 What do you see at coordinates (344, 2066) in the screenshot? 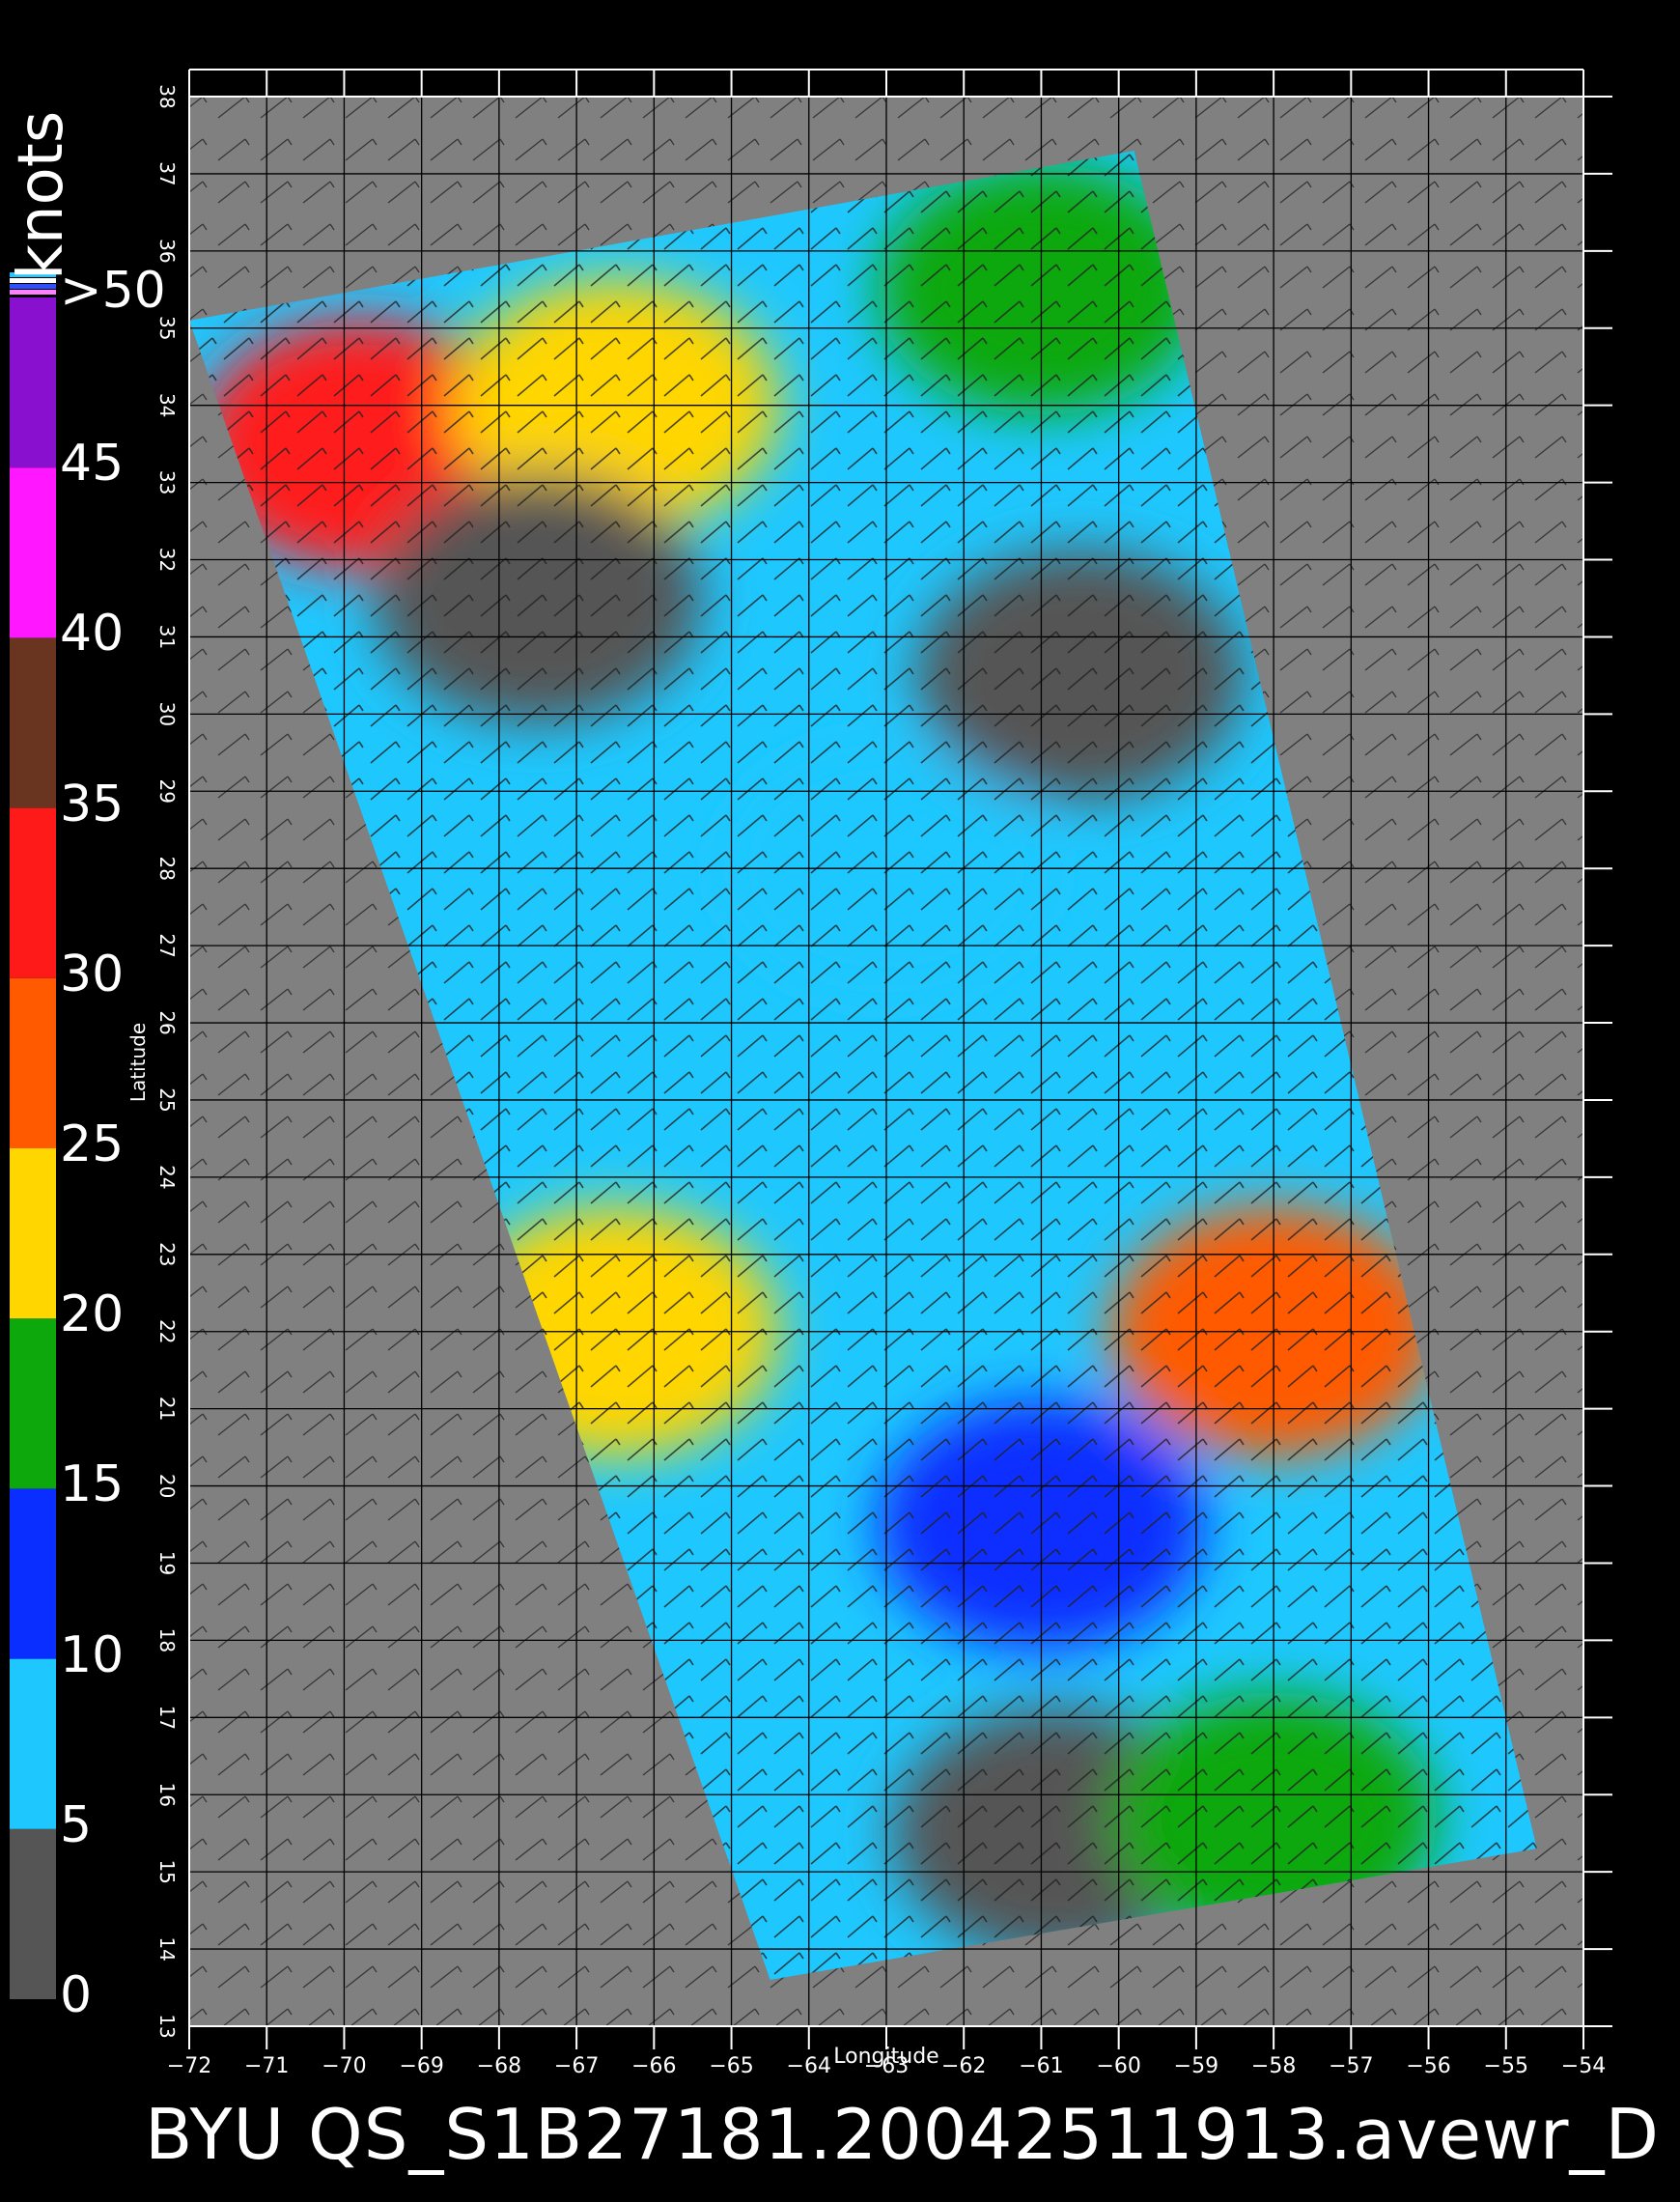
I see `x-tick-label: −70` at bounding box center [344, 2066].